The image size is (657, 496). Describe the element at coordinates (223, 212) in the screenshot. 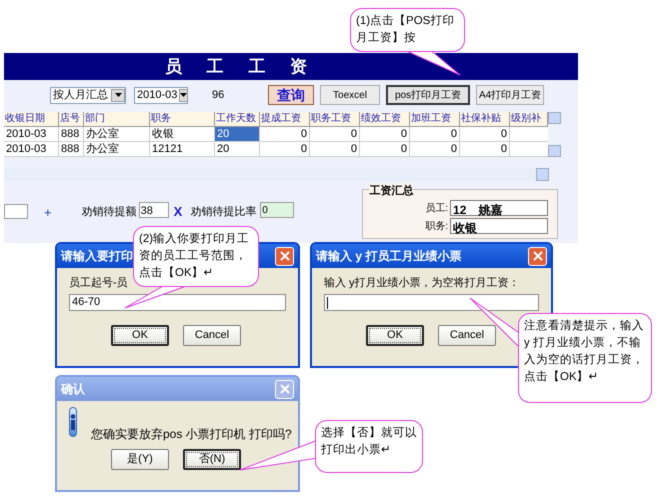

I see `field-label: 劝销待提比率` at that location.